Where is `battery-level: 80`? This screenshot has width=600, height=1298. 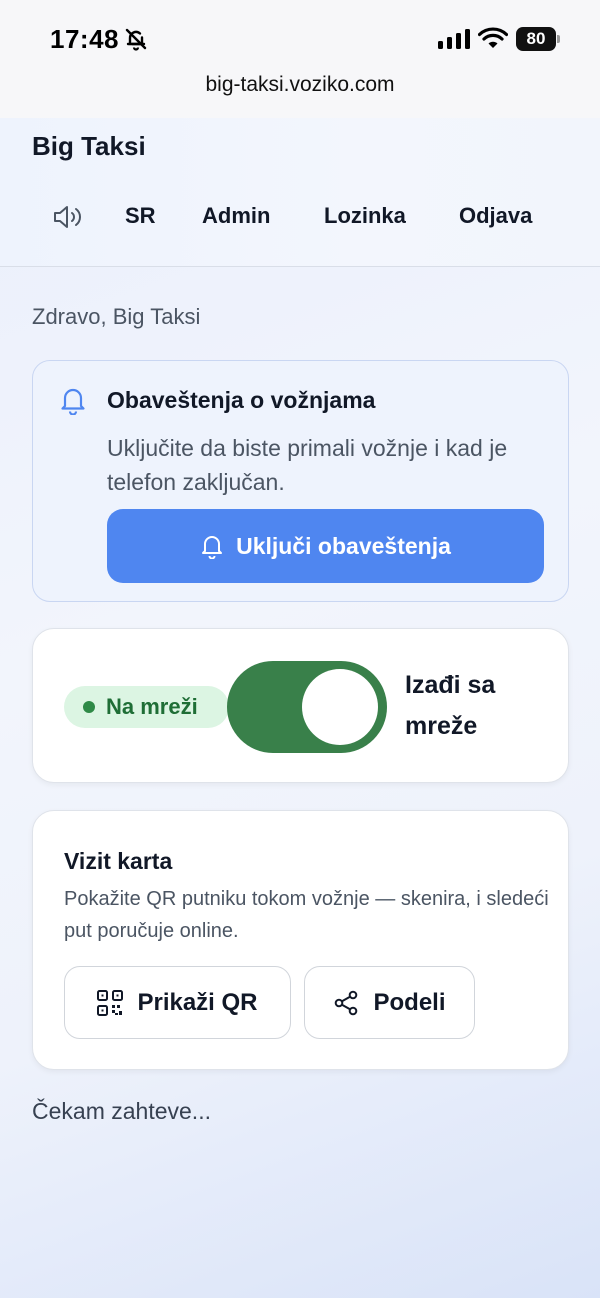 battery-level: 80 is located at coordinates (536, 38).